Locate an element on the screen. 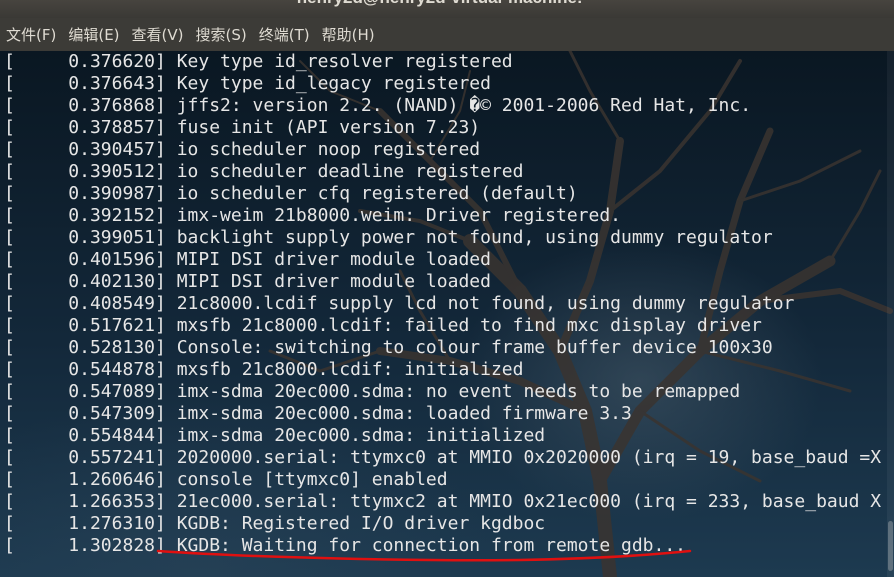 The height and width of the screenshot is (577, 894). log-message: imx-sdma 20ec000.sdma: initialized is located at coordinates (361, 435).